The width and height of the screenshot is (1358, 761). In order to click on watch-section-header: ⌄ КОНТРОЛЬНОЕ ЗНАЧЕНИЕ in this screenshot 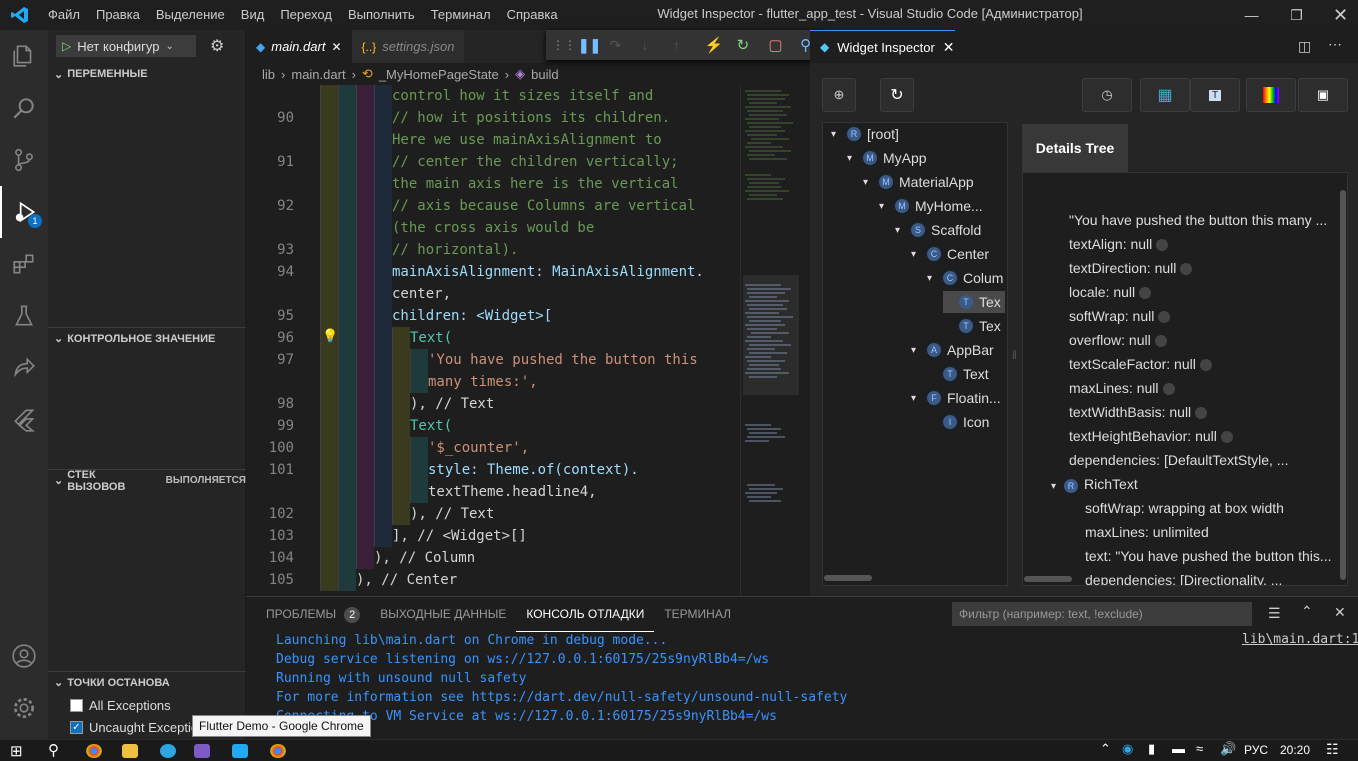, I will do `click(147, 338)`.